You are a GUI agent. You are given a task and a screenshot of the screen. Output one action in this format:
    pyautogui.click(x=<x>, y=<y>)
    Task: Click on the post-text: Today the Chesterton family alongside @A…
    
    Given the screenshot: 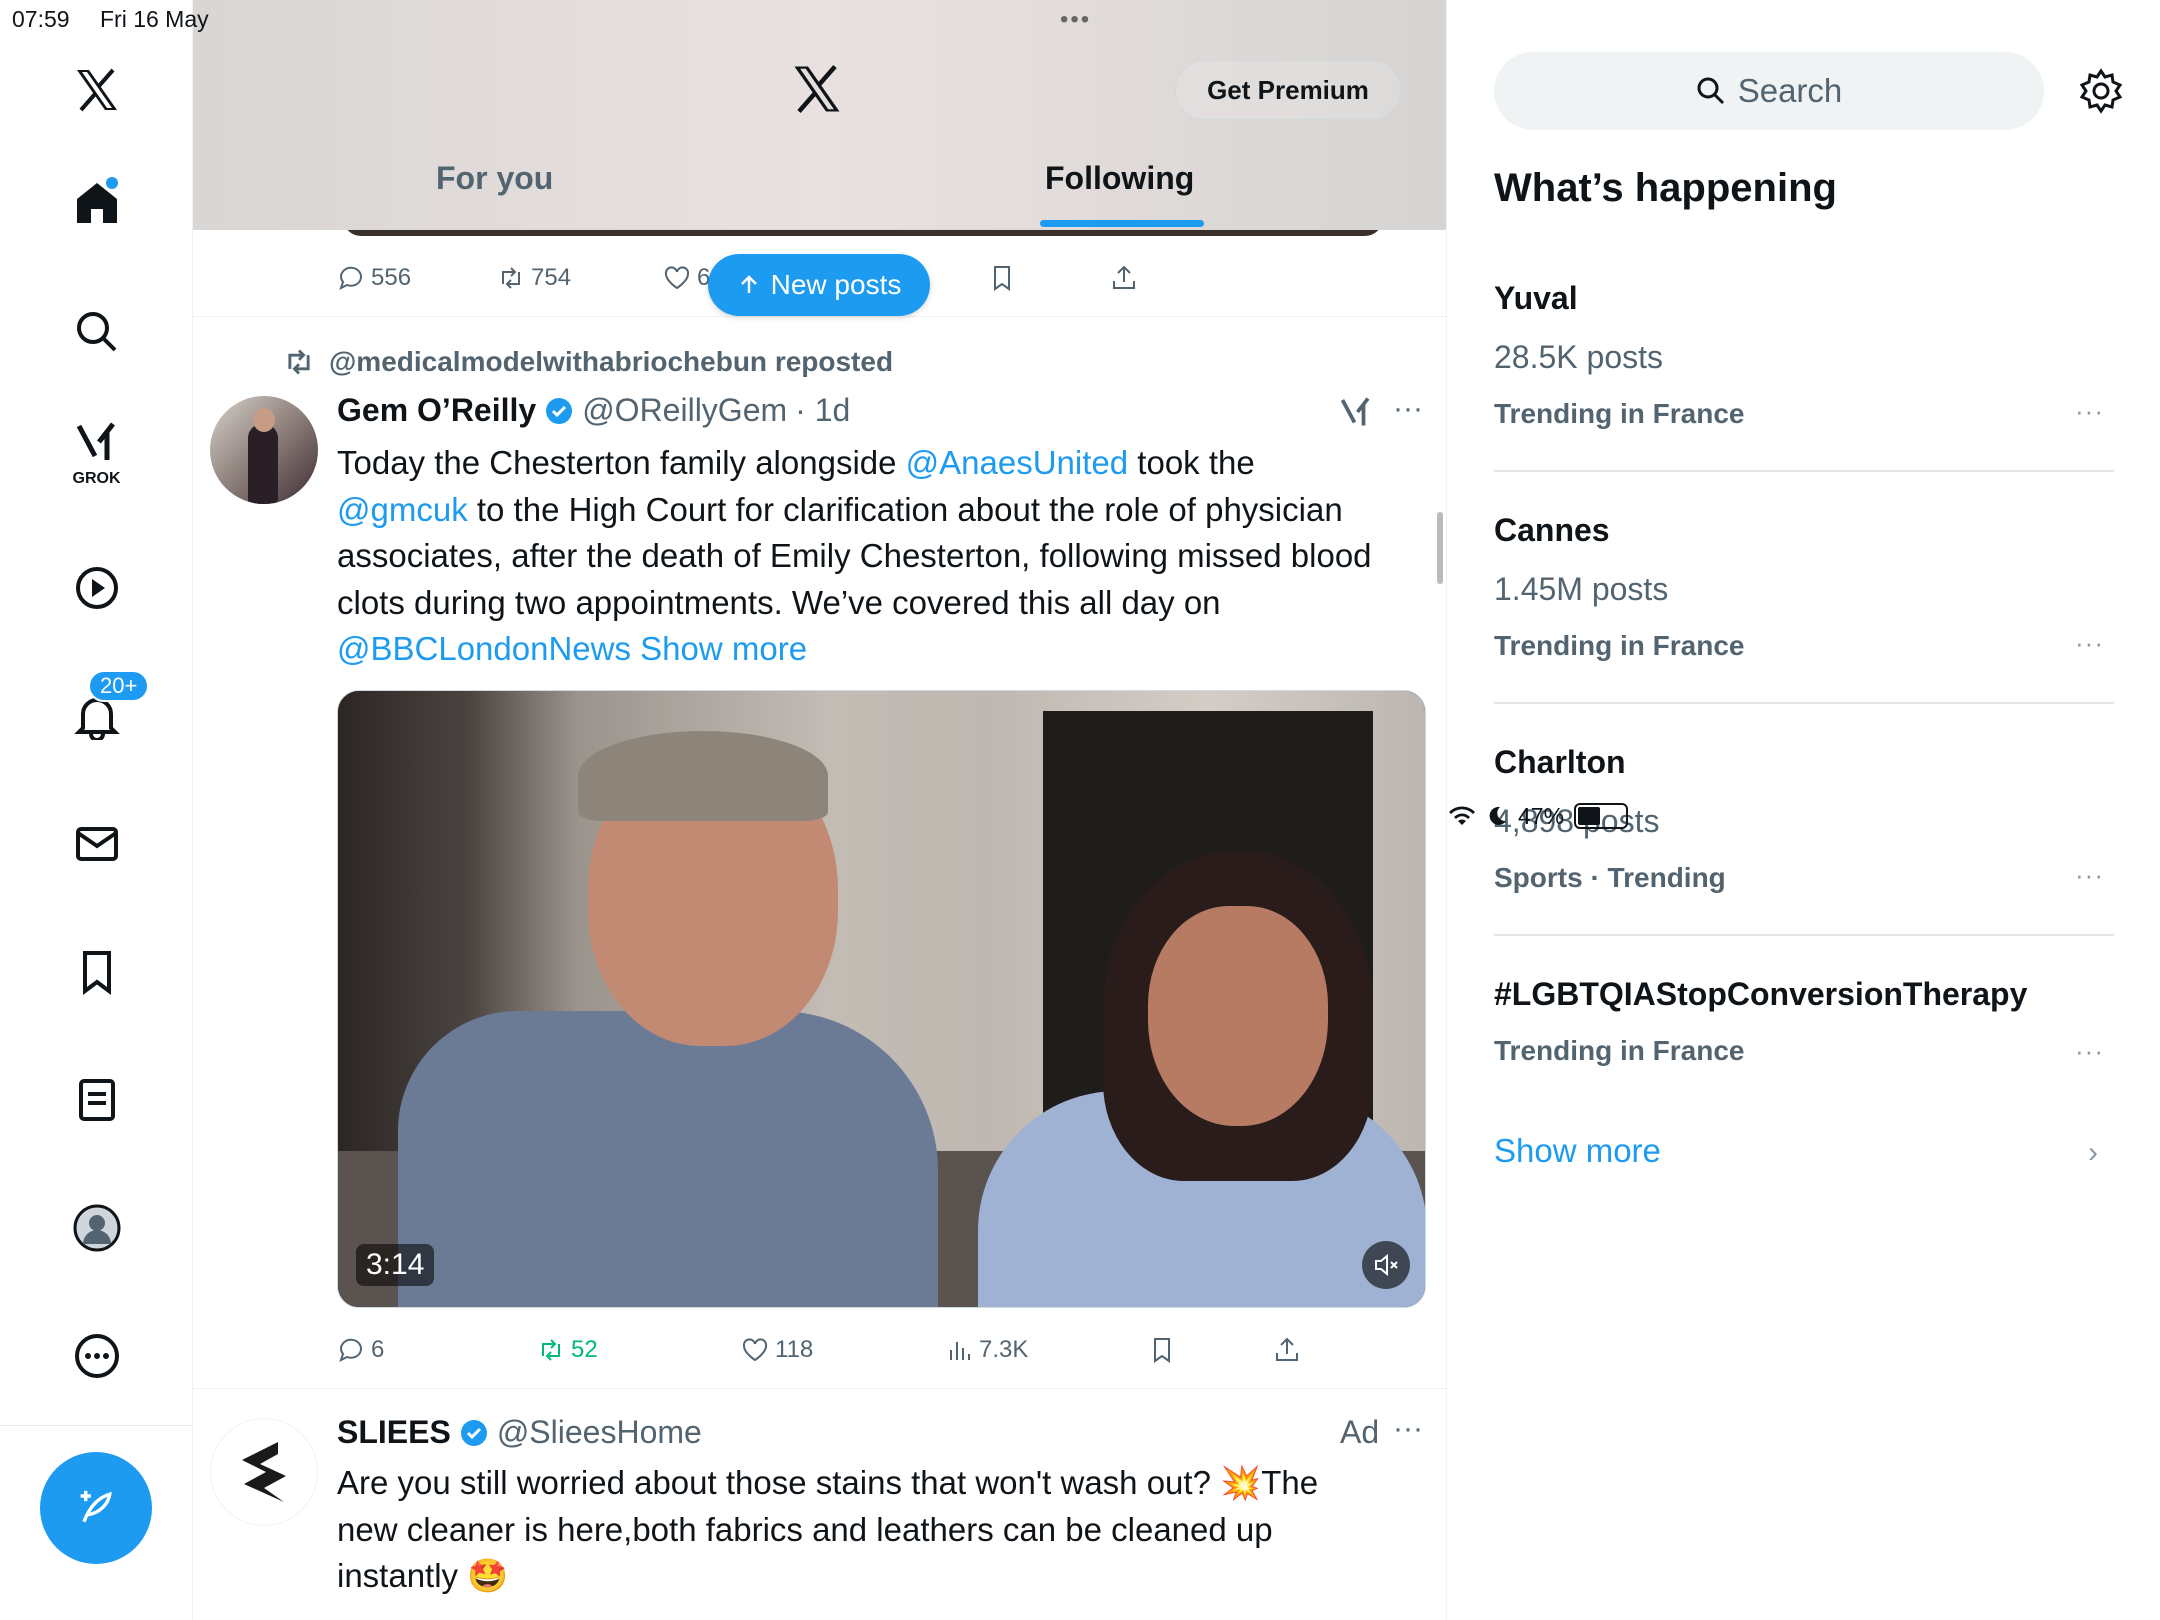 What is the action you would take?
    pyautogui.click(x=862, y=556)
    